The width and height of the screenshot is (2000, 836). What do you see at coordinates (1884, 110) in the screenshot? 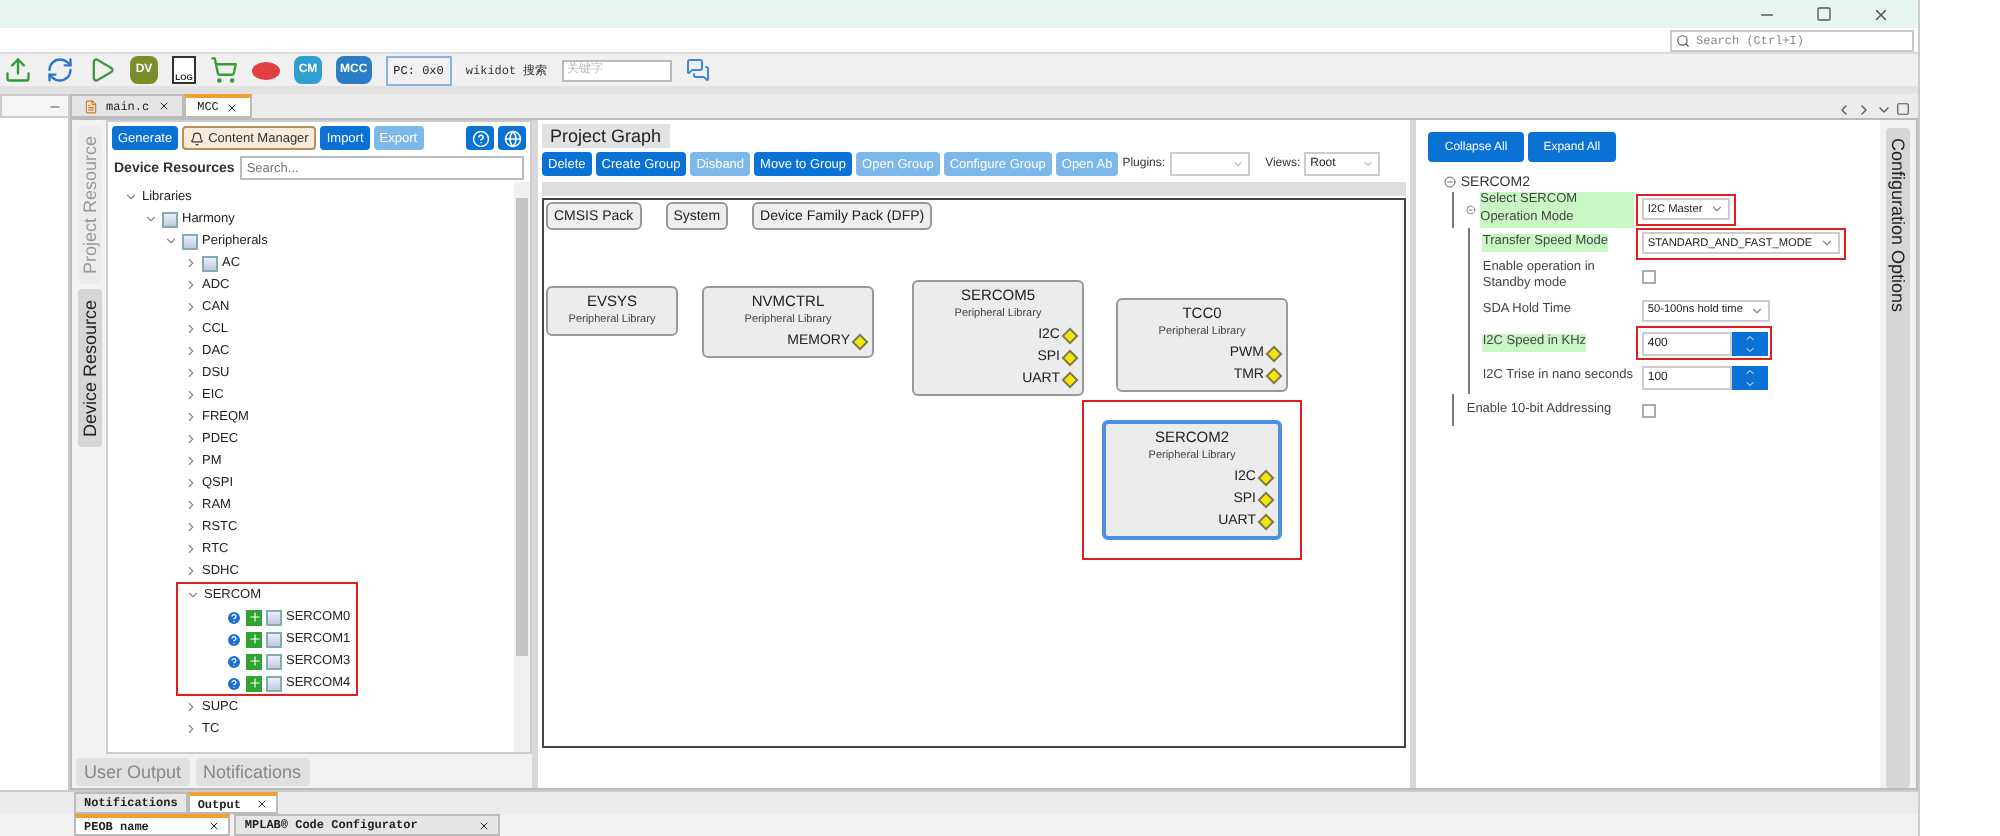
I see `dropdown-icon` at bounding box center [1884, 110].